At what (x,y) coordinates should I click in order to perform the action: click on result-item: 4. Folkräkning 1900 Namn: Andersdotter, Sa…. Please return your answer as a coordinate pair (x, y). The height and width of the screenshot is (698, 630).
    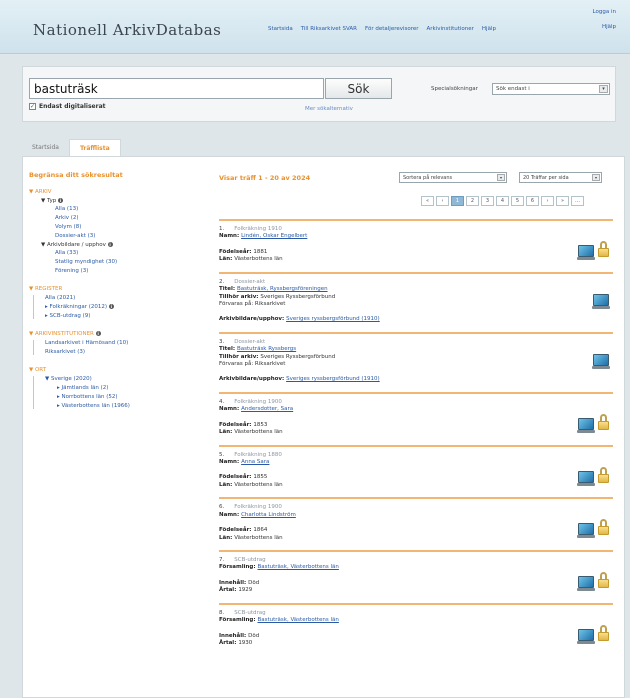
    Looking at the image, I should click on (416, 418).